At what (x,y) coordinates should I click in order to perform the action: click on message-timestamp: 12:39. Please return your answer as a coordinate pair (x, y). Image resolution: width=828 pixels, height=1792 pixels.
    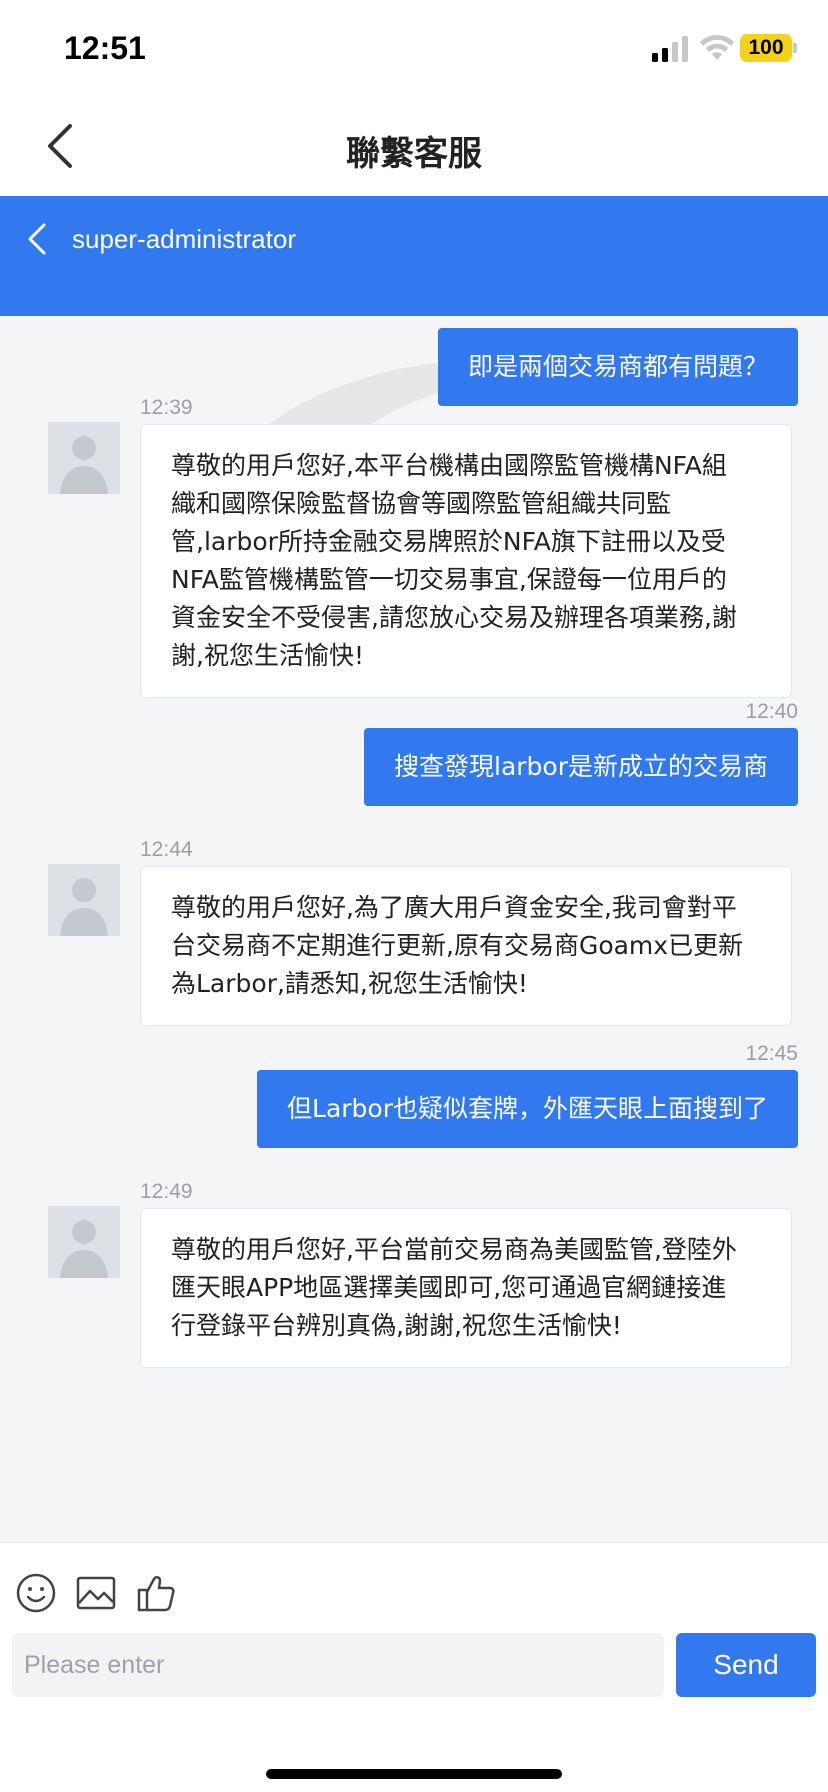
    Looking at the image, I should click on (166, 407).